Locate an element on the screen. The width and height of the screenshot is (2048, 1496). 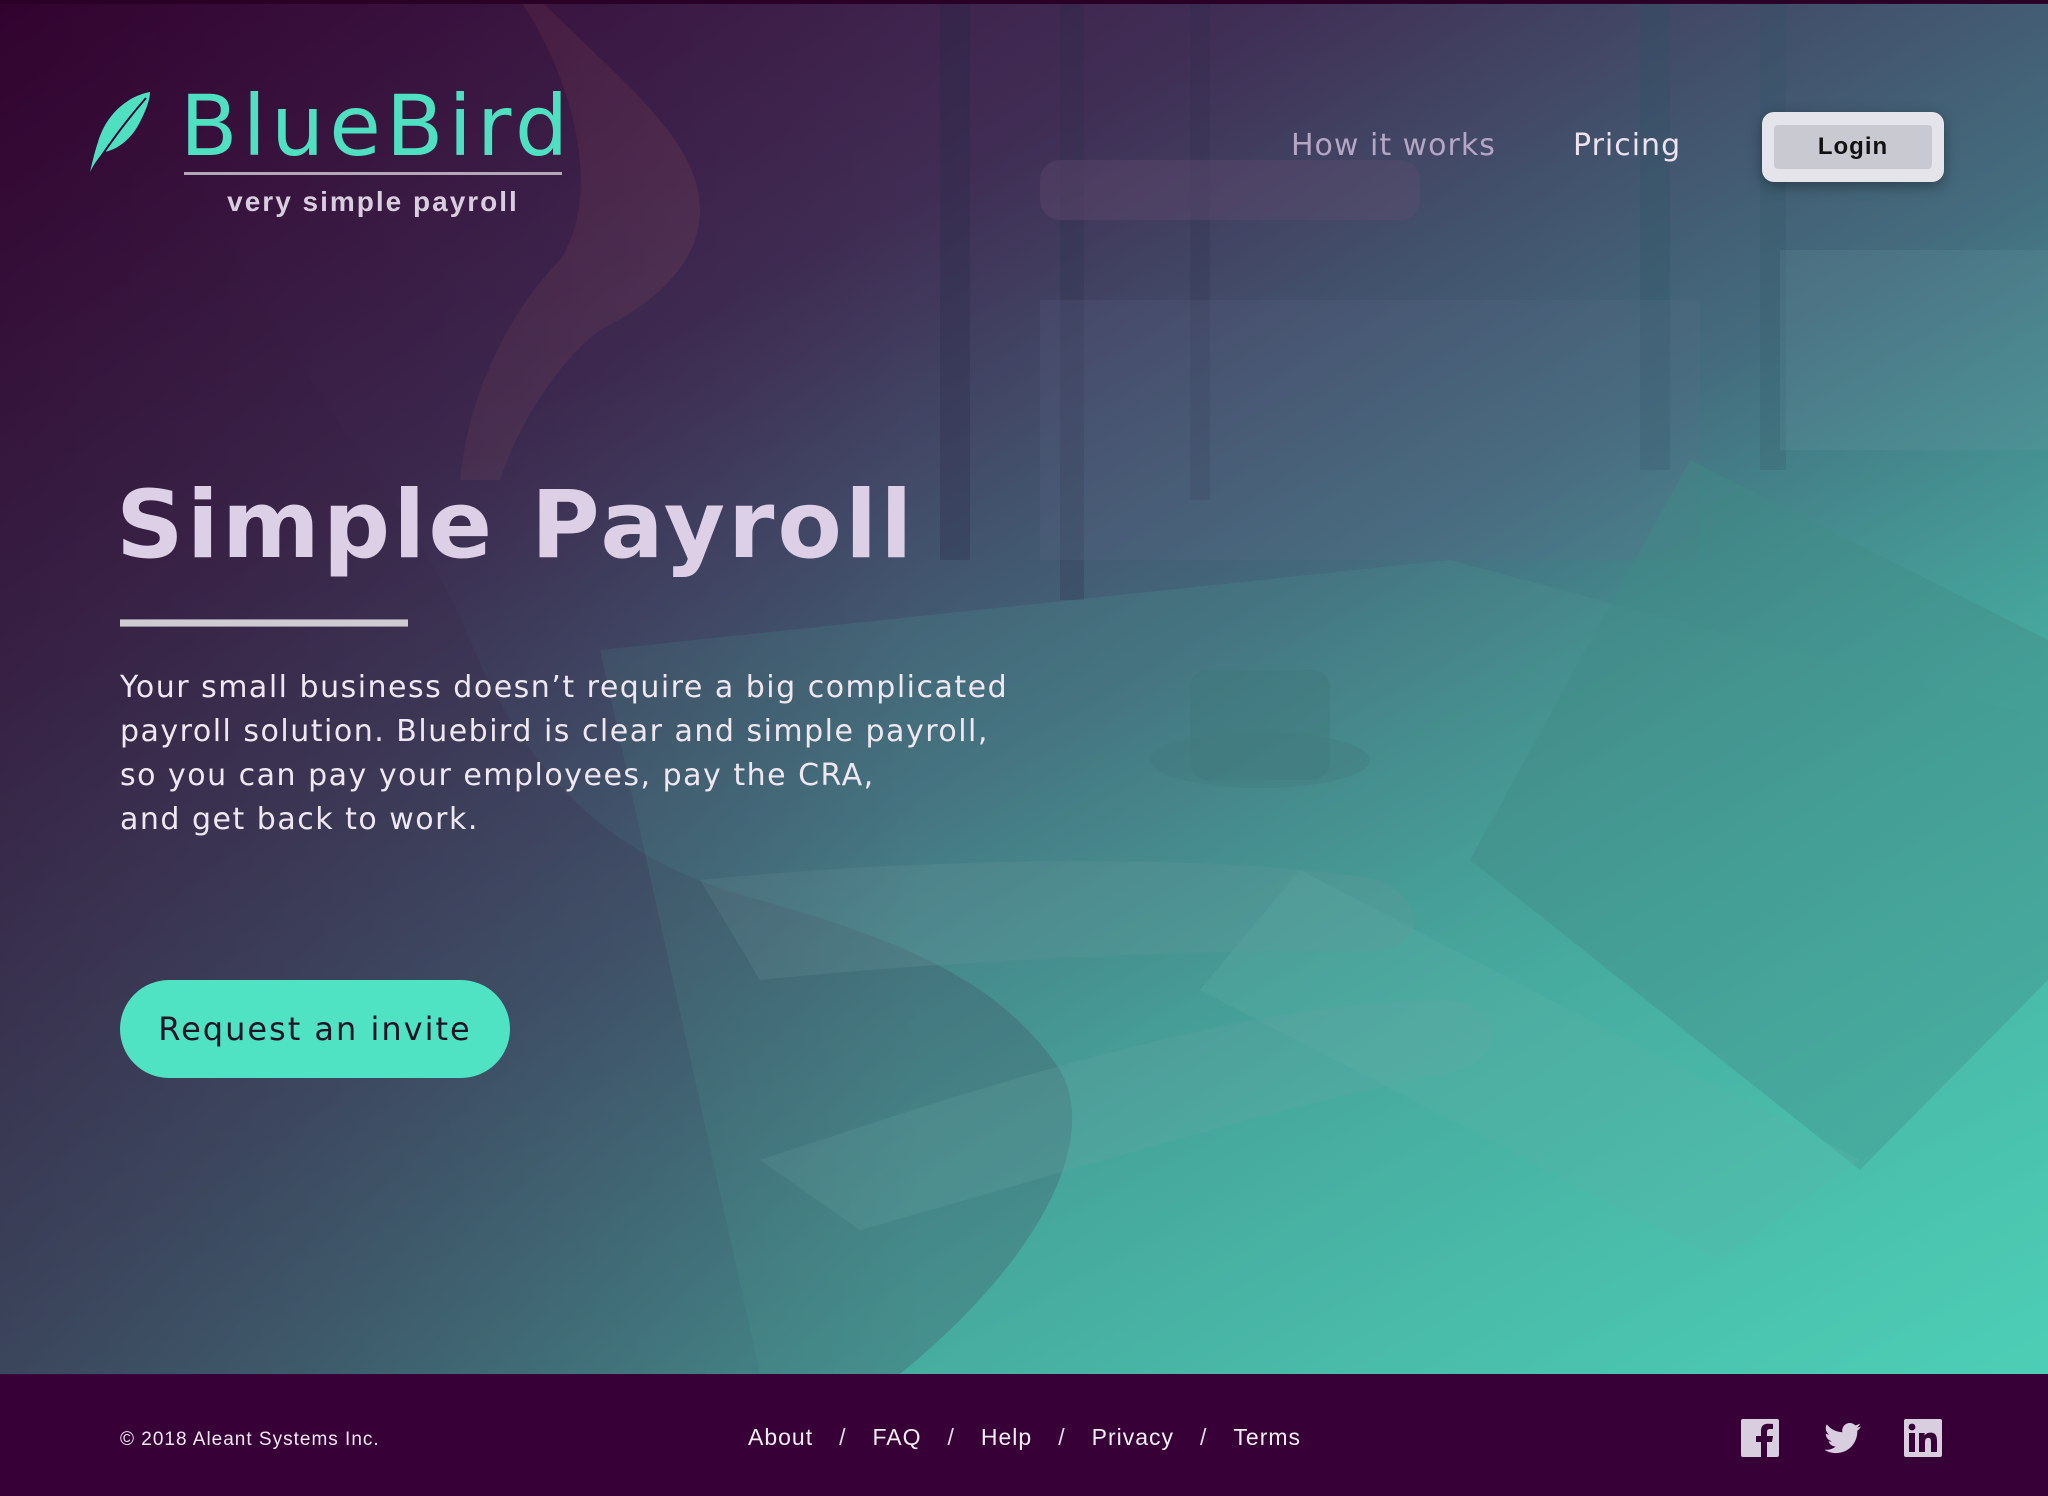
footer-link-about: About is located at coordinates (780, 1437).